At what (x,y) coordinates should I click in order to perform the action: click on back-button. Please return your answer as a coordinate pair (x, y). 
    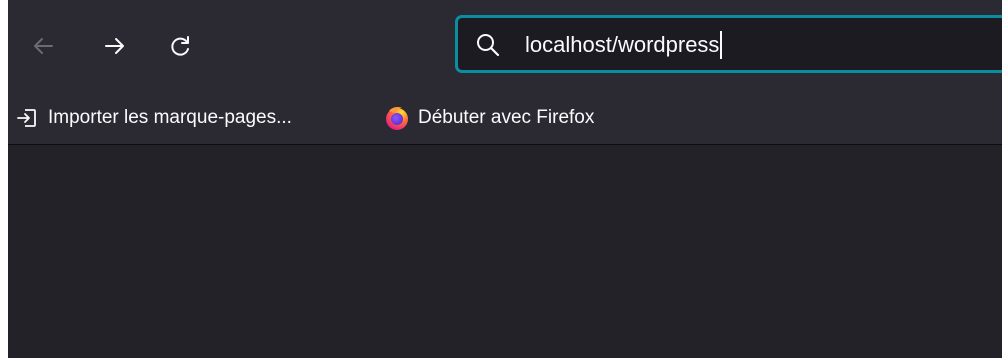
    Looking at the image, I should click on (43, 46).